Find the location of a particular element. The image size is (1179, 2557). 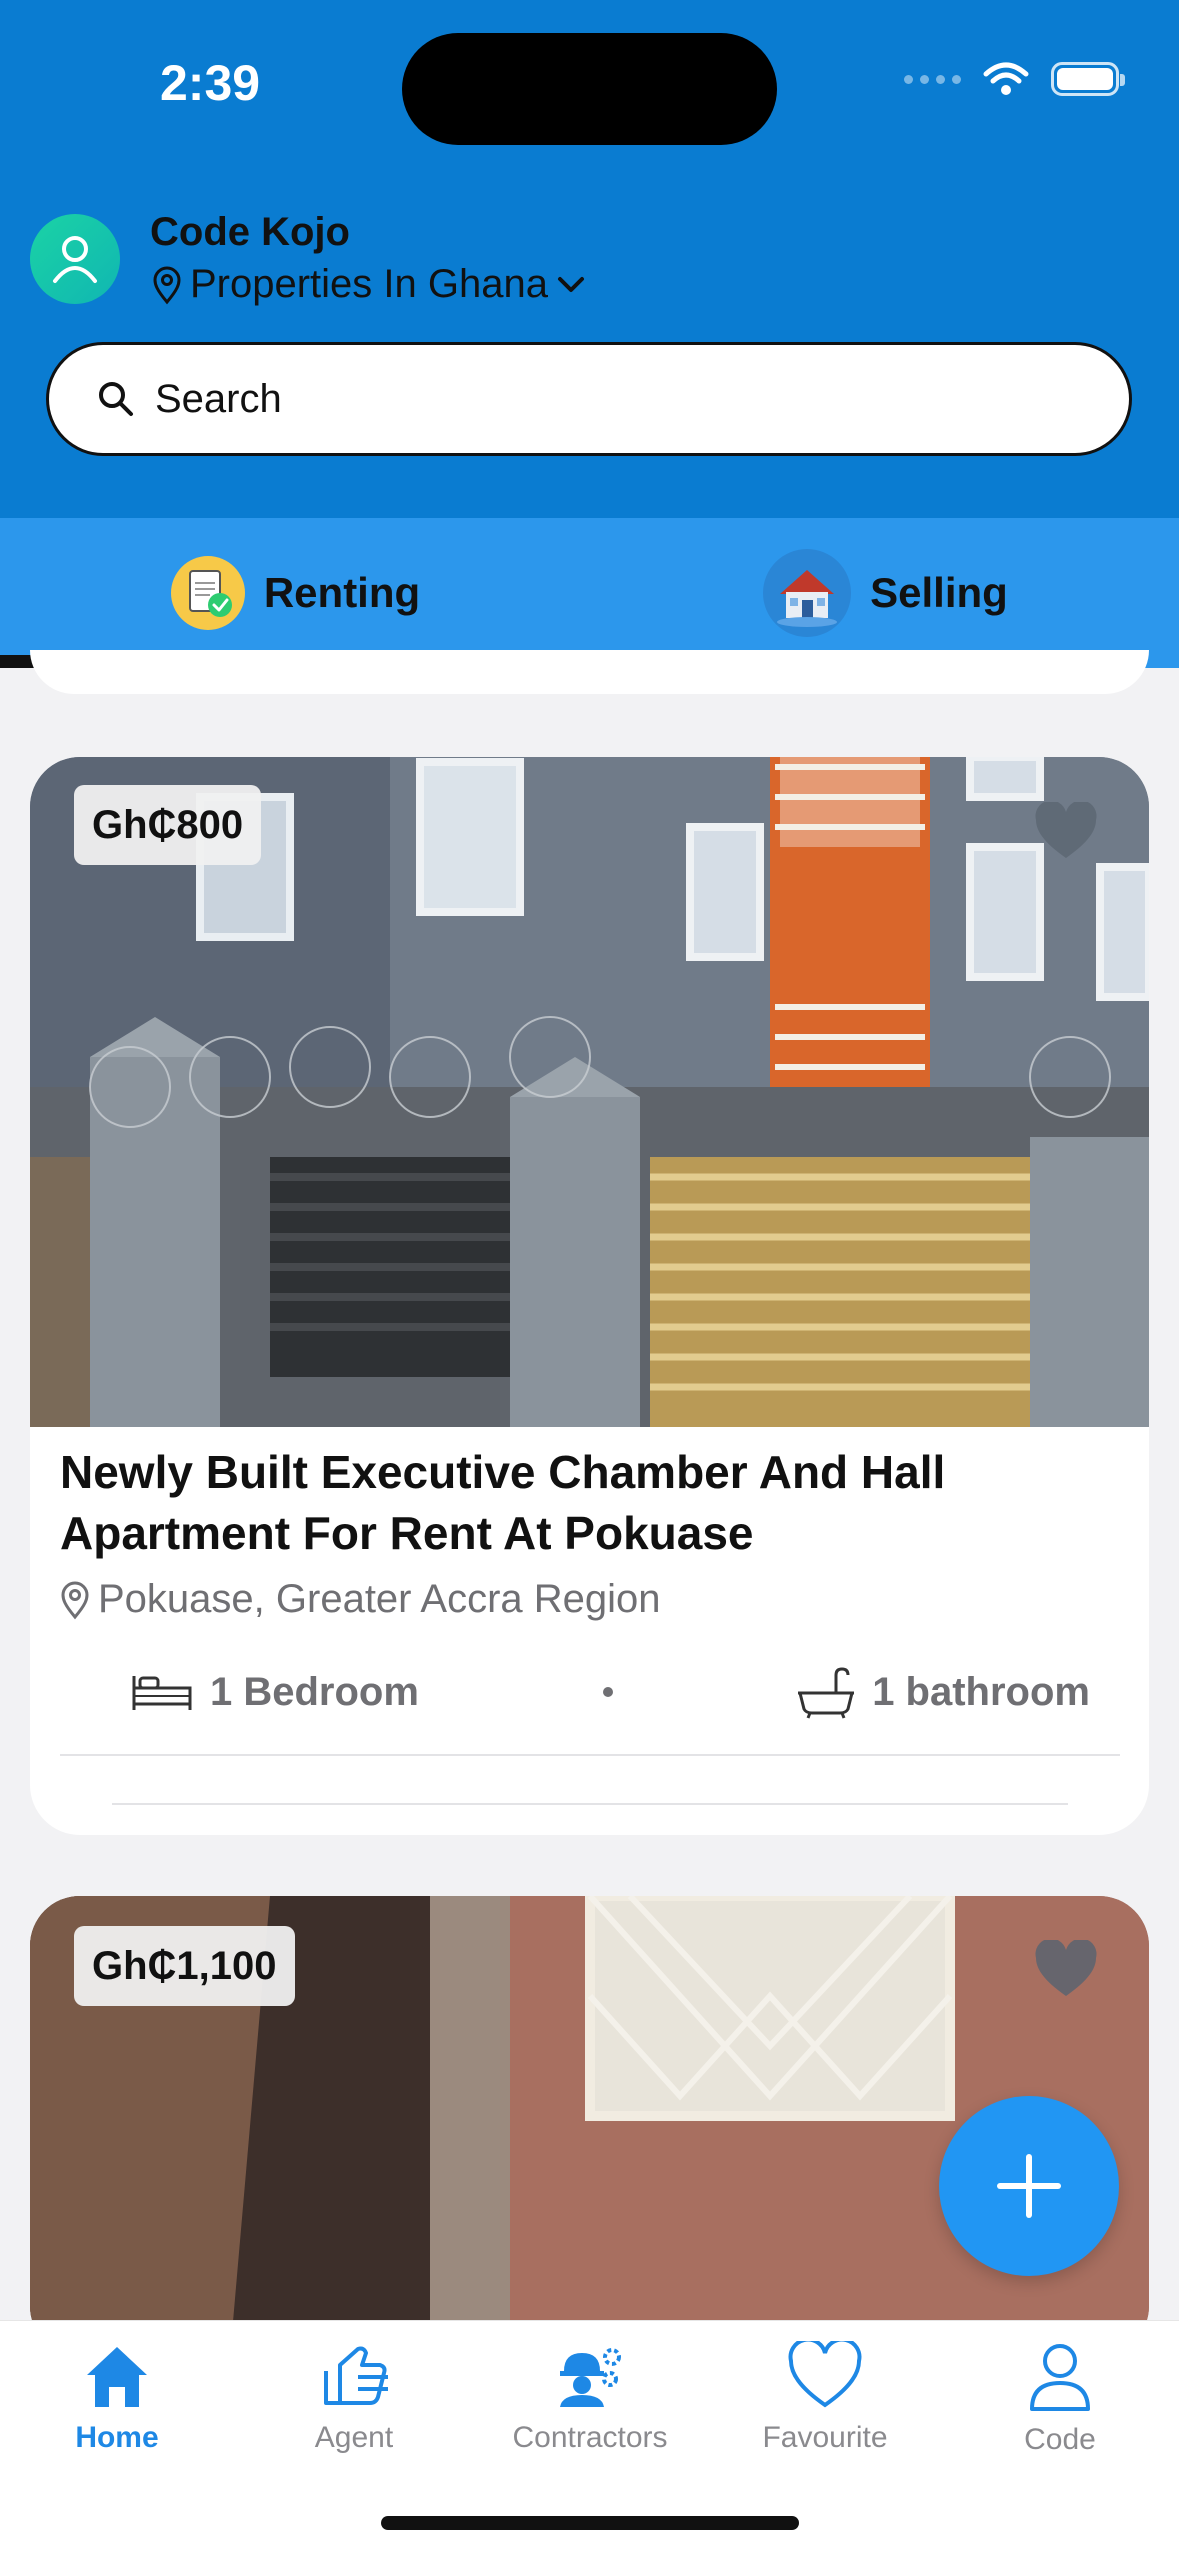

add-listing-button is located at coordinates (1029, 2186).